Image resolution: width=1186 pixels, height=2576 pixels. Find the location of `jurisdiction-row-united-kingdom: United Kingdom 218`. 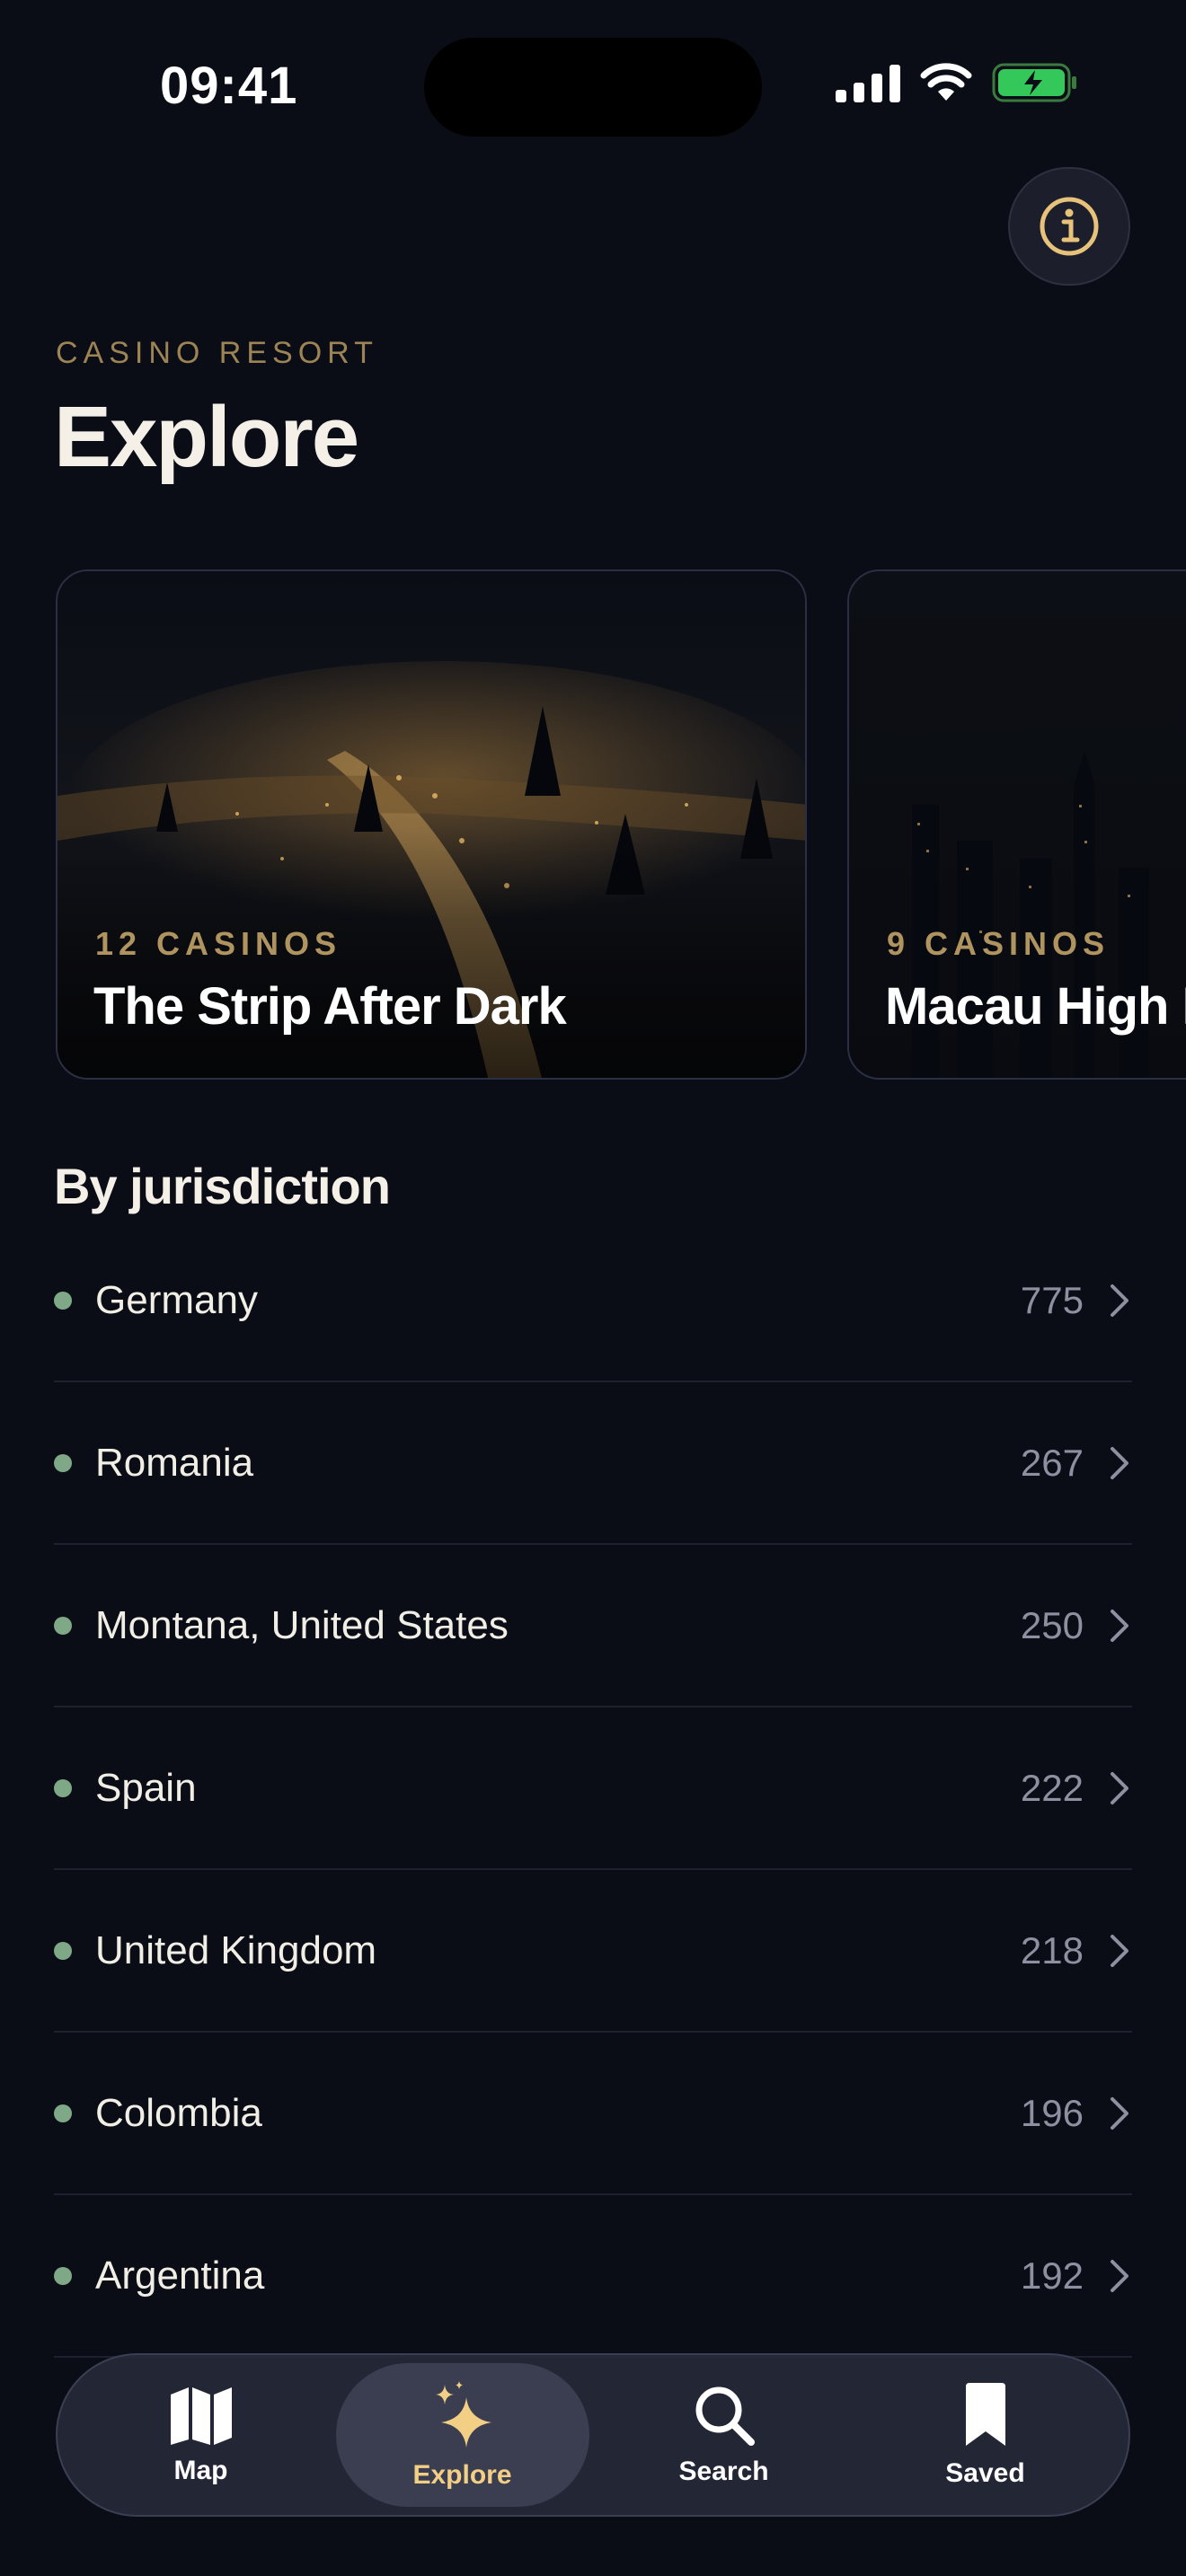

jurisdiction-row-united-kingdom: United Kingdom 218 is located at coordinates (593, 1951).